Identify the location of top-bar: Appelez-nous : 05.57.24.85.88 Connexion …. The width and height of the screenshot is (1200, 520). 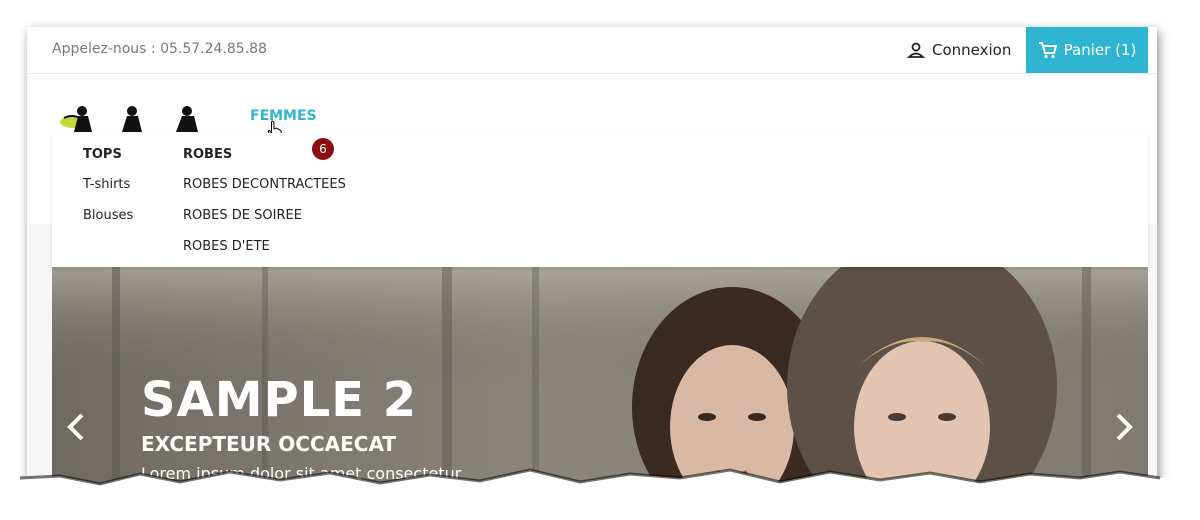
(592, 50).